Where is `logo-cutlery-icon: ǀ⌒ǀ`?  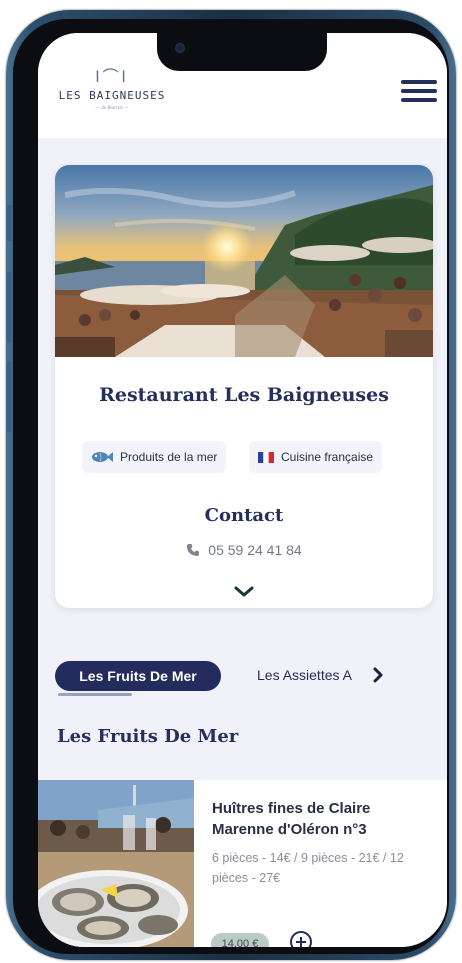
logo-cutlery-icon: ǀ⌒ǀ is located at coordinates (112, 77).